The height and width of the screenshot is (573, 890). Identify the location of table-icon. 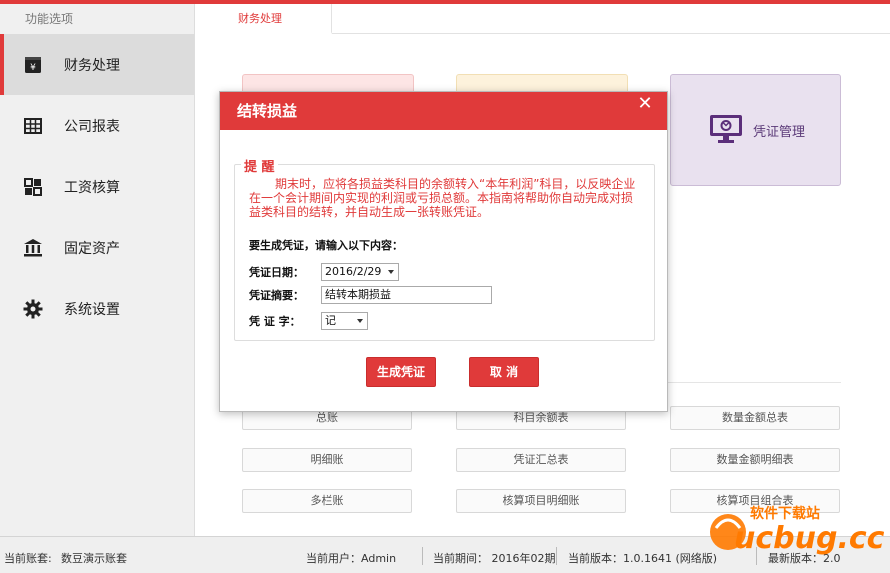
(33, 126).